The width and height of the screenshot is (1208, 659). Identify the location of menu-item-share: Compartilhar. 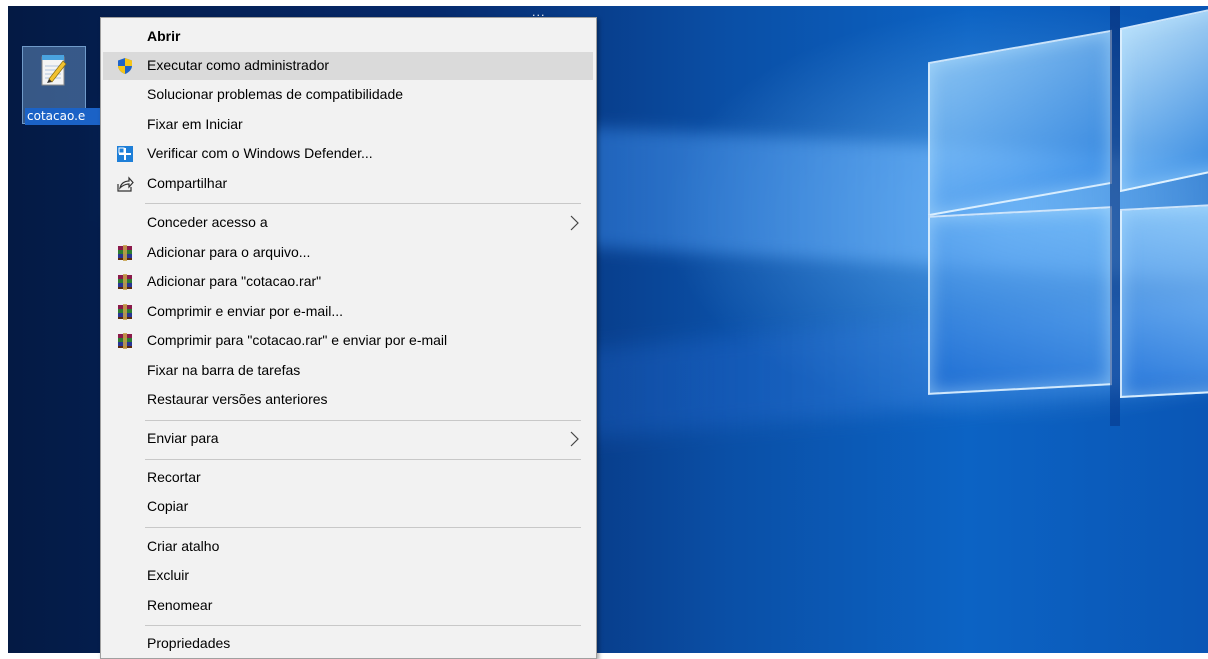
(348, 184).